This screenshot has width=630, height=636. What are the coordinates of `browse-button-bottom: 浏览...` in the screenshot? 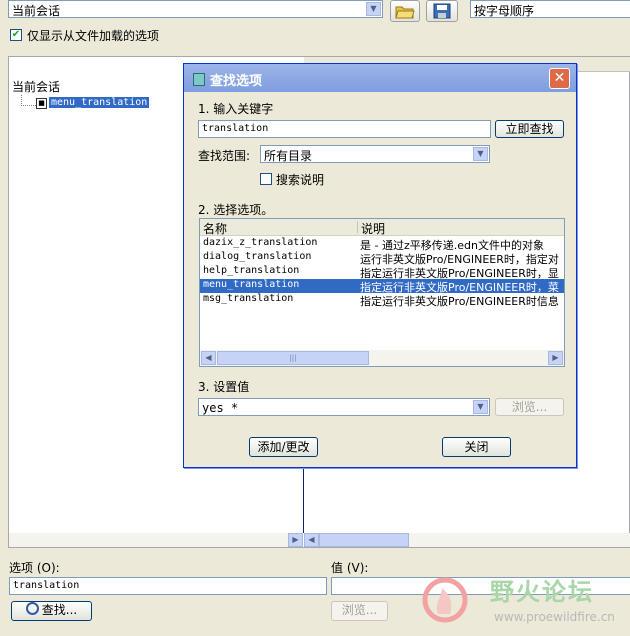 It's located at (359, 611).